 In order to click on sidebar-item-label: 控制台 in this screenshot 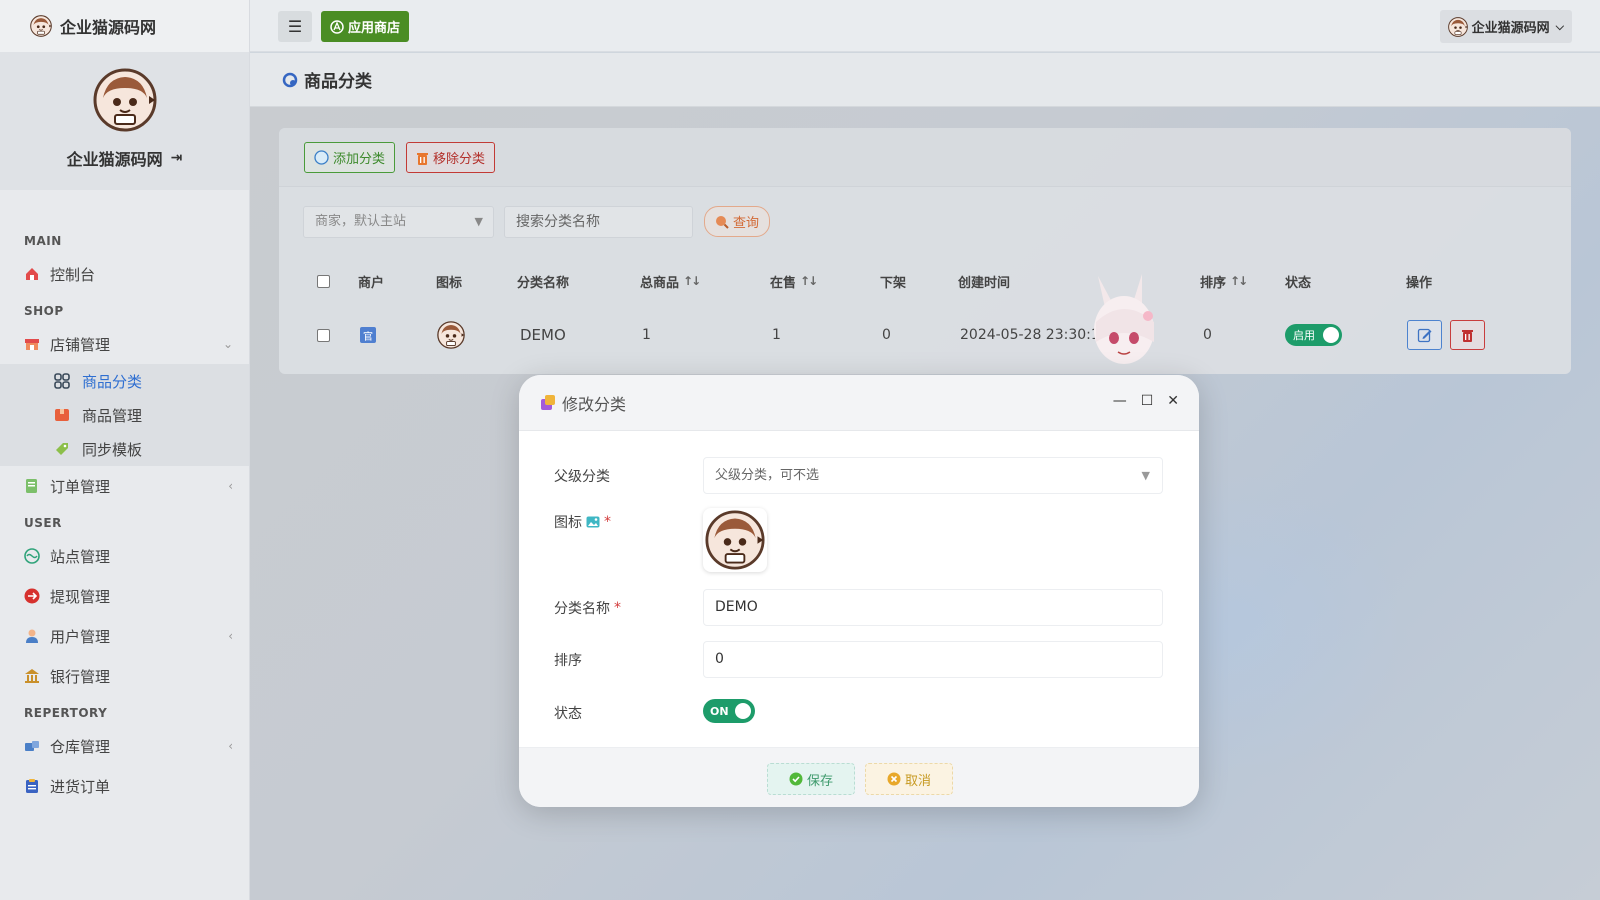, I will do `click(73, 274)`.